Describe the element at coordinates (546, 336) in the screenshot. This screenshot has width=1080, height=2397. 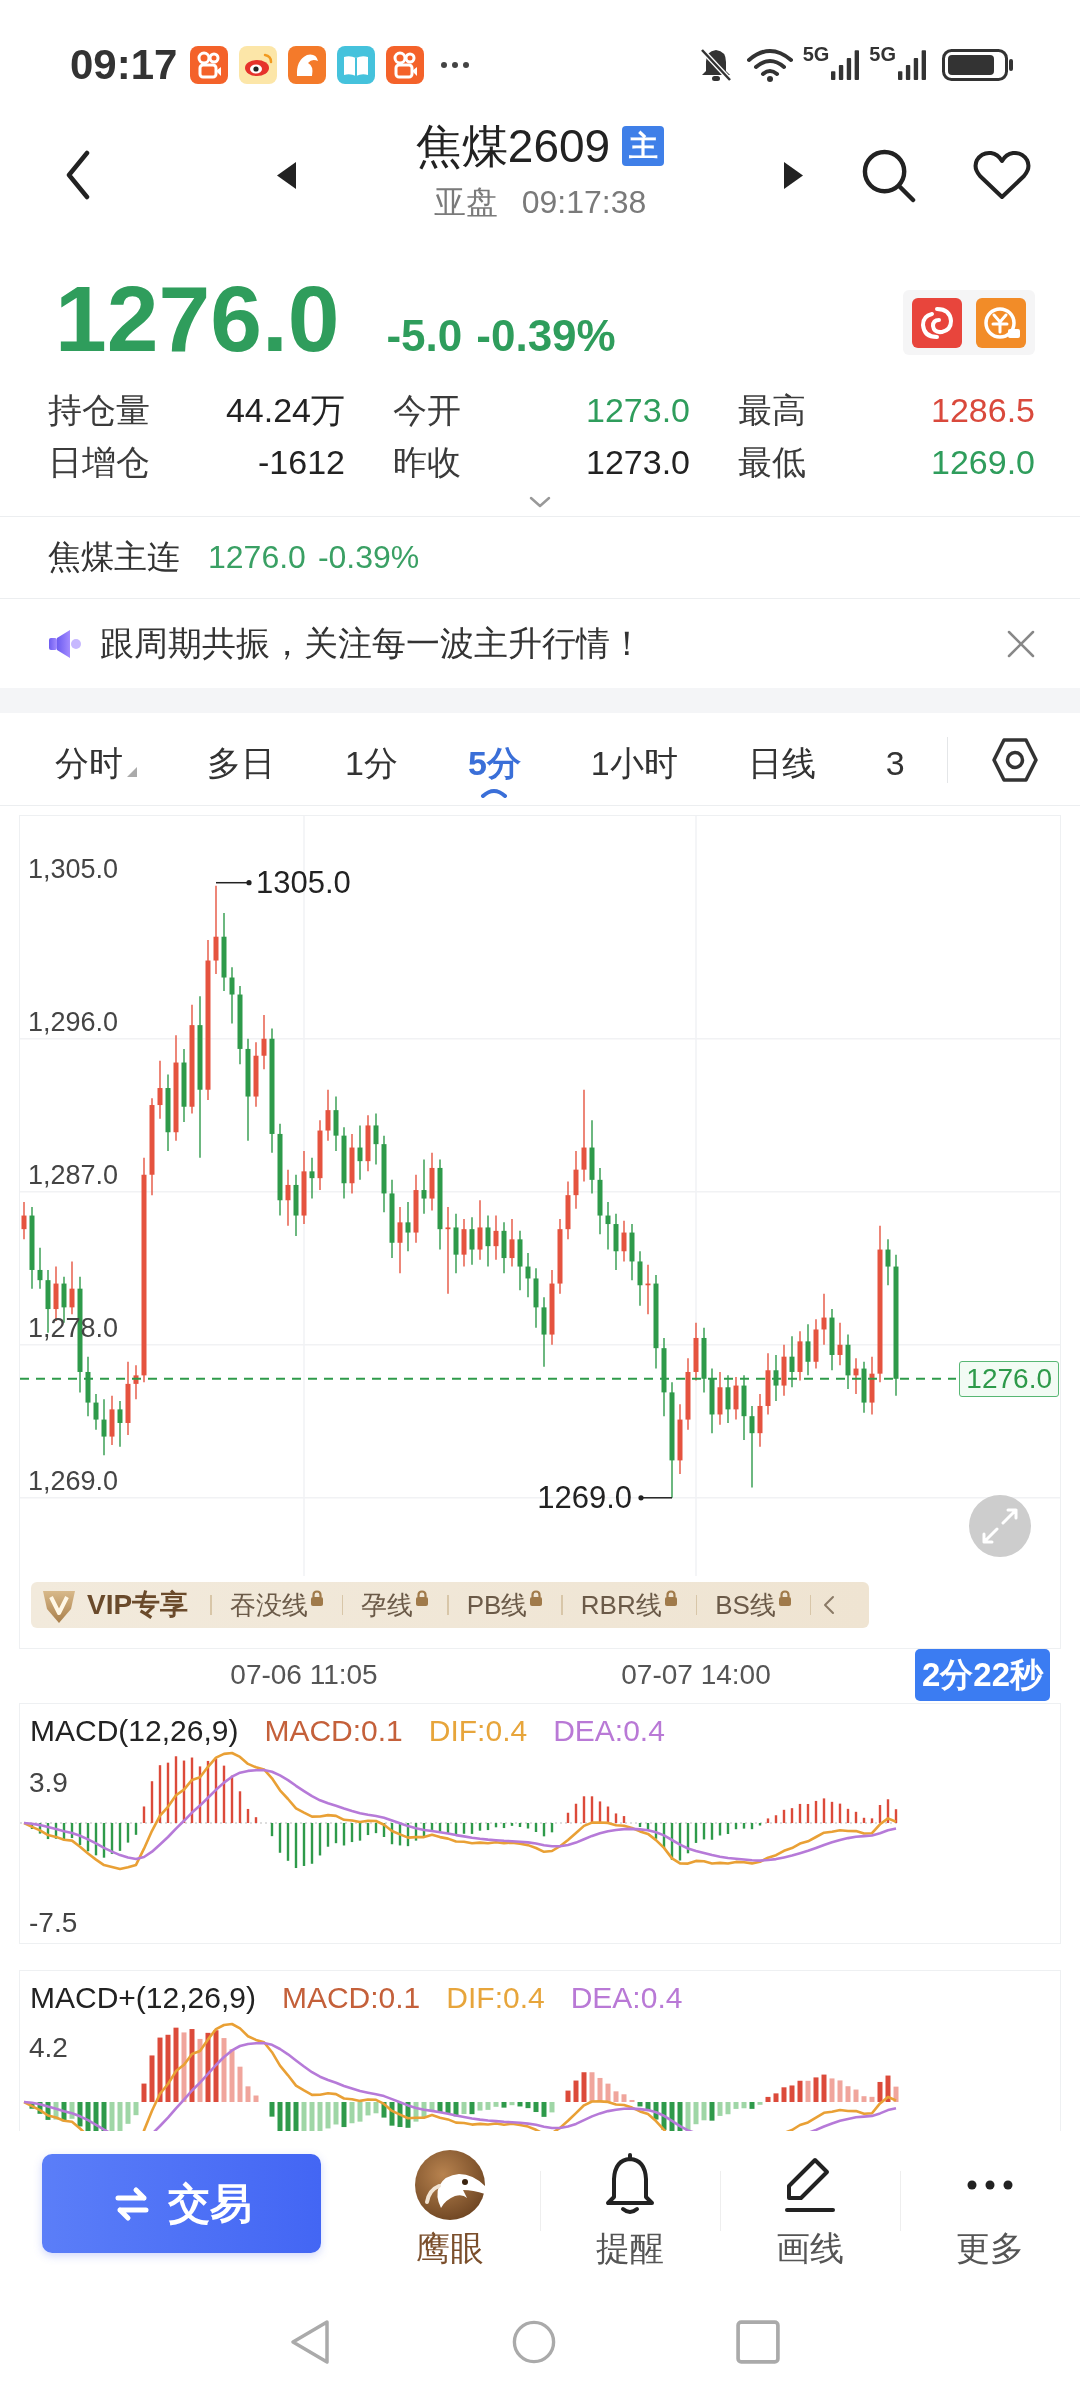
I see `percent-change: -0.39%` at that location.